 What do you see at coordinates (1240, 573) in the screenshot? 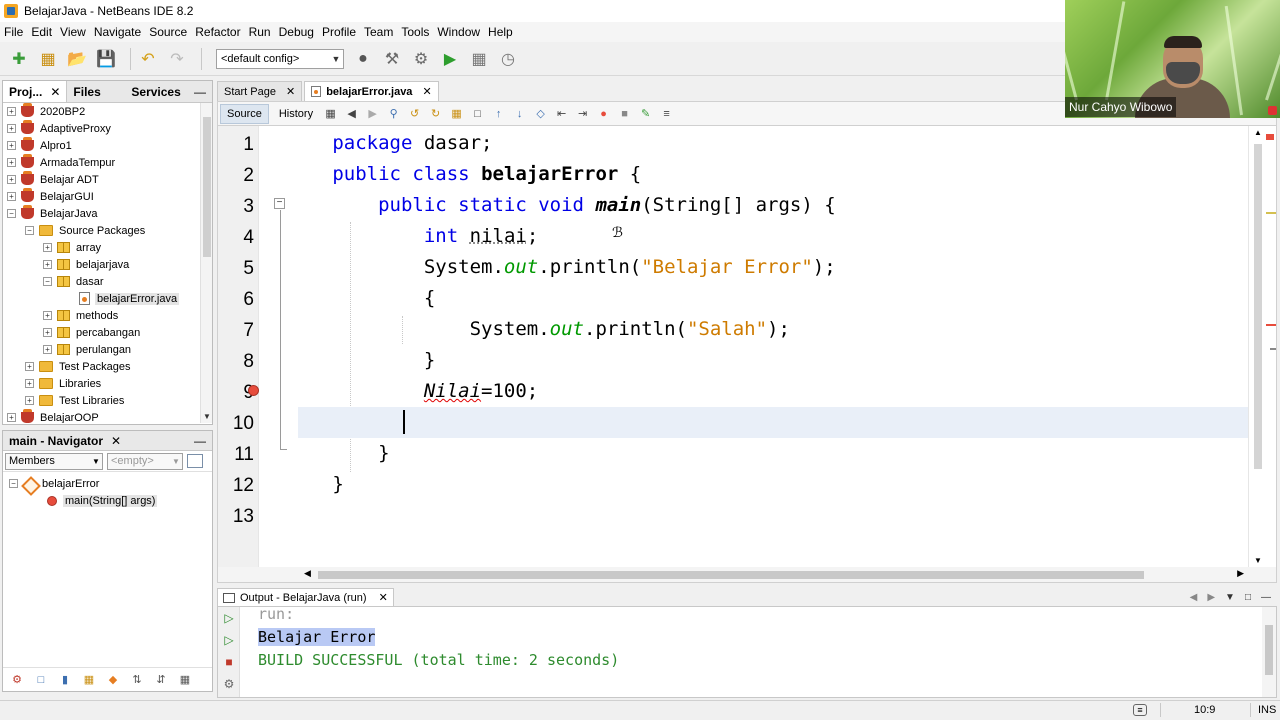
I see `scroll-right-icon: ▶` at bounding box center [1240, 573].